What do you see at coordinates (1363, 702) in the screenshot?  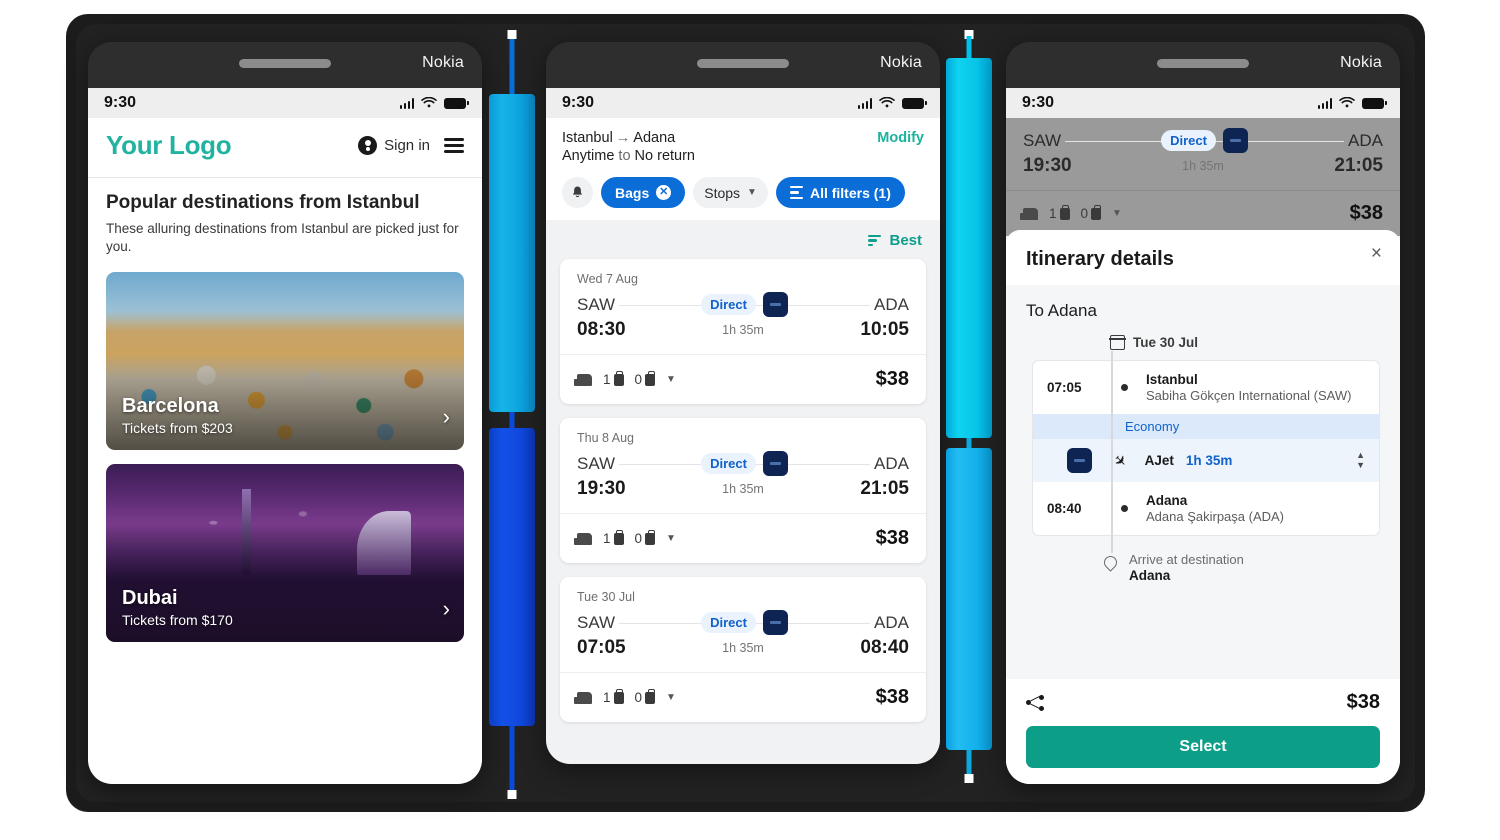 I see `total-price: $38` at bounding box center [1363, 702].